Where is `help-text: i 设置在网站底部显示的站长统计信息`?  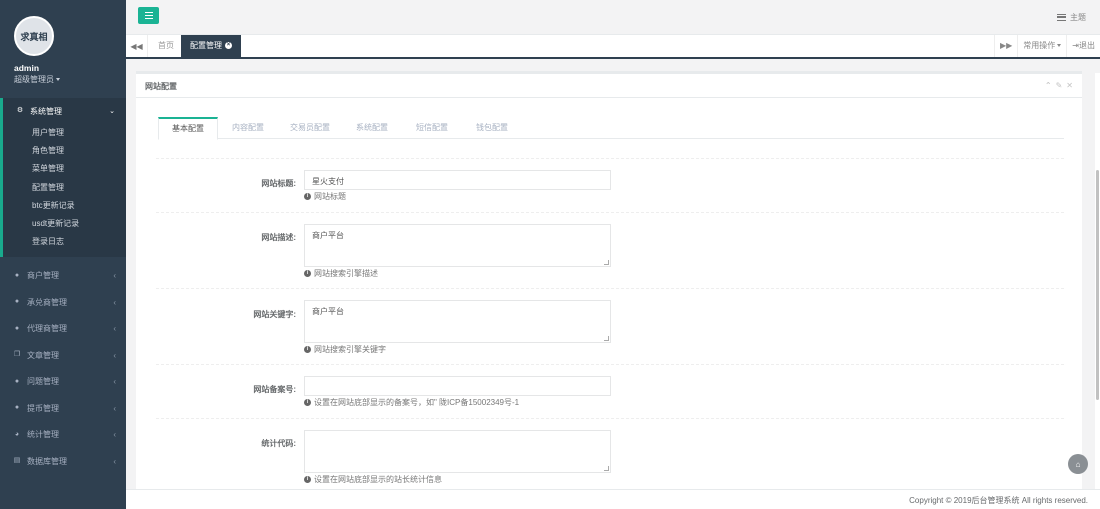
help-text: i 设置在网站底部显示的站长统计信息 is located at coordinates (373, 479).